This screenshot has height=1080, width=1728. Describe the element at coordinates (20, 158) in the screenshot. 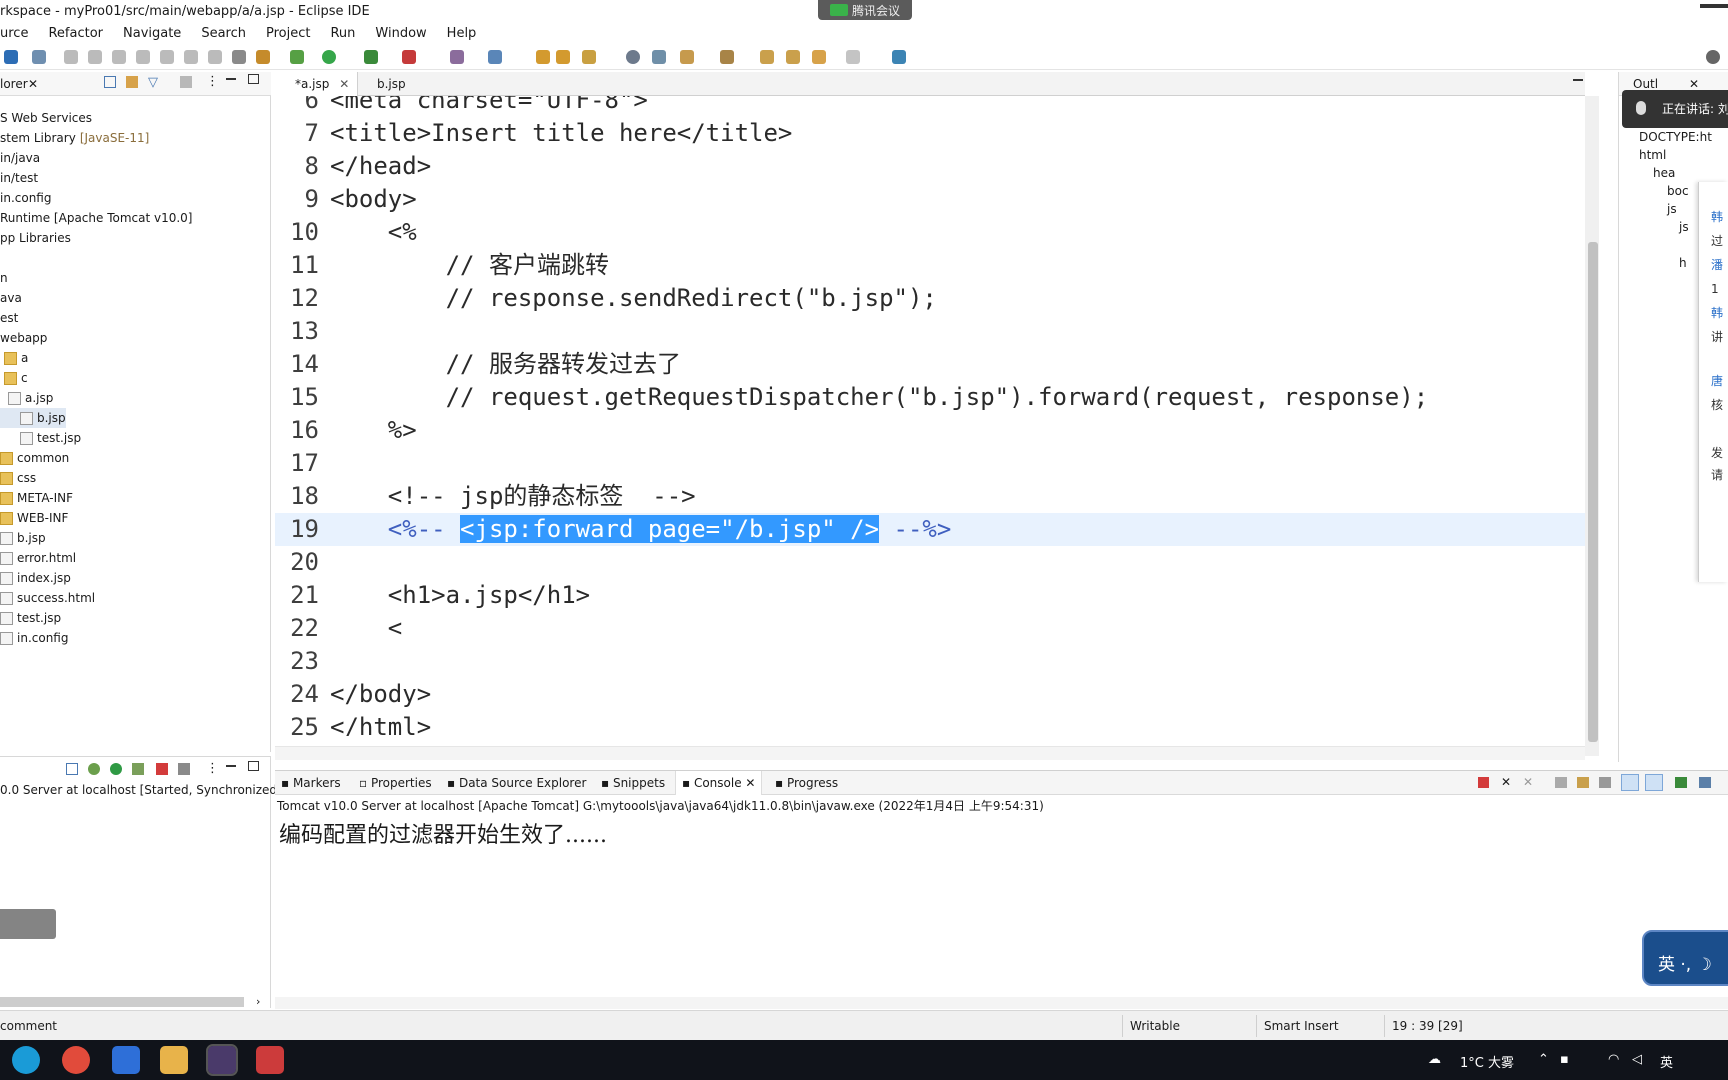

I see `tree-item: in/java` at that location.